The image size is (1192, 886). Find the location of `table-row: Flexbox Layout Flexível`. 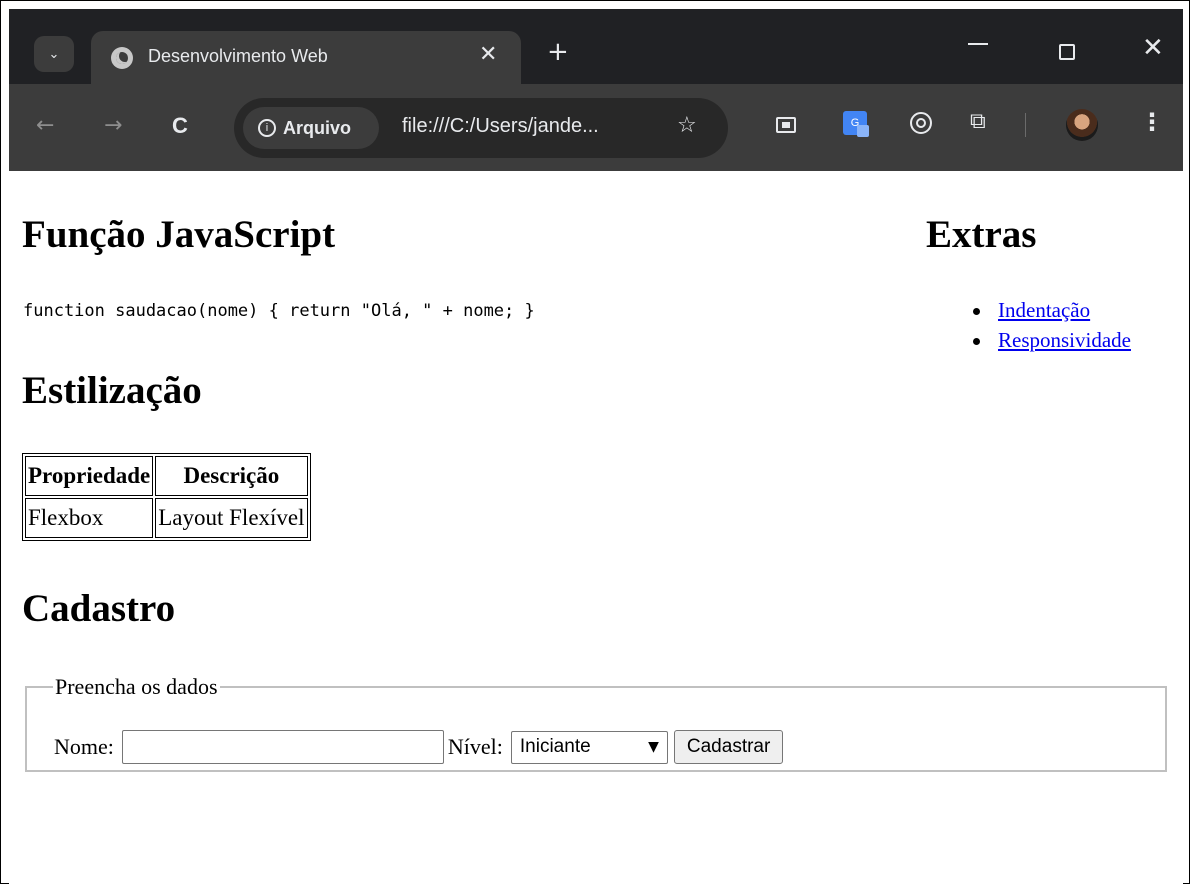

table-row: Flexbox Layout Flexível is located at coordinates (166, 518).